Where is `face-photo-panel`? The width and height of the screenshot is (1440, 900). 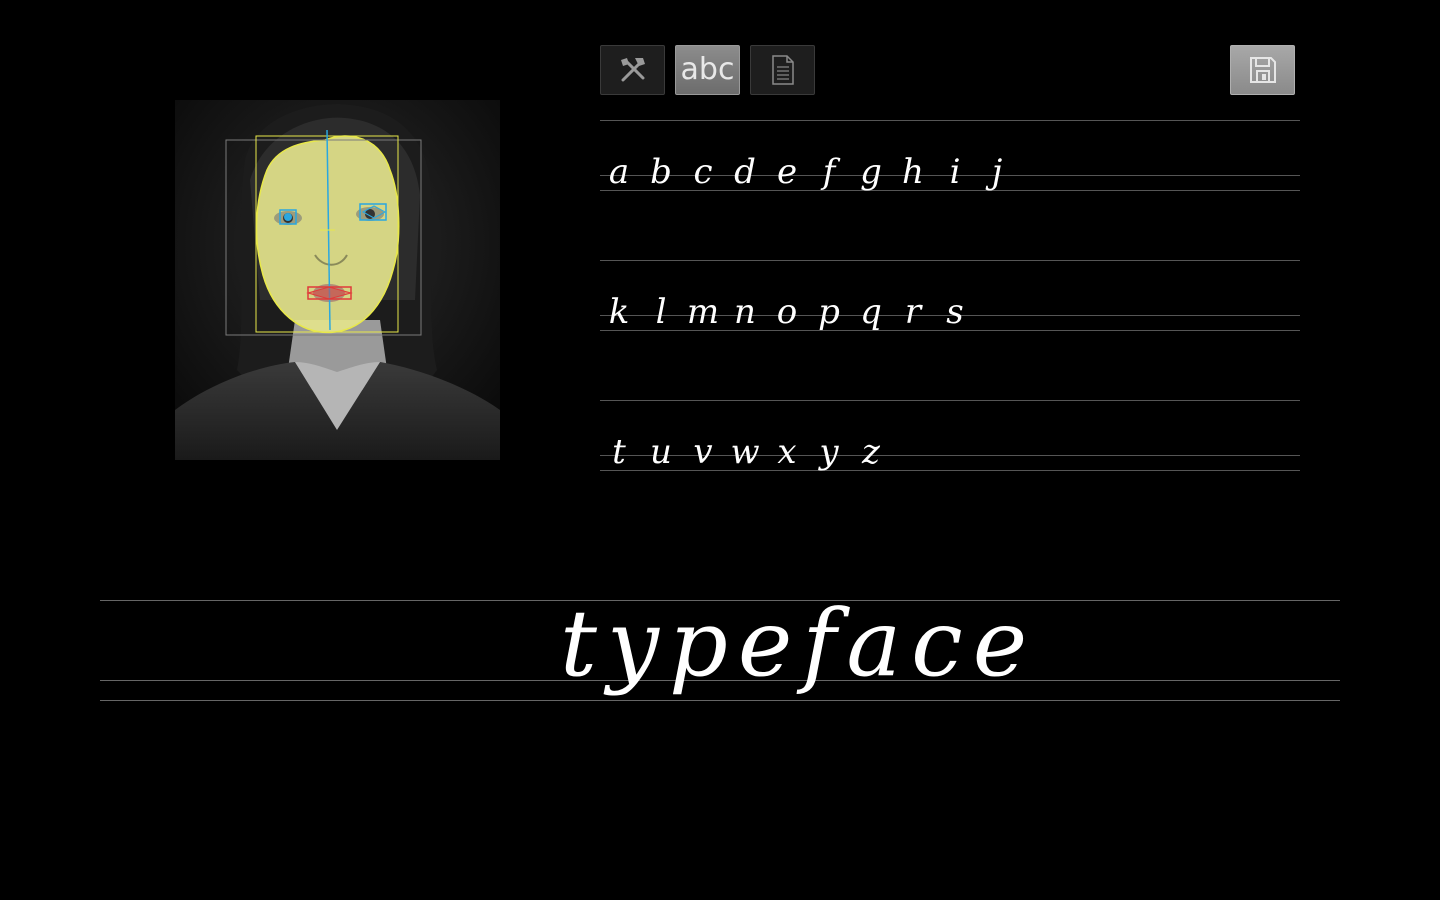 face-photo-panel is located at coordinates (337, 280).